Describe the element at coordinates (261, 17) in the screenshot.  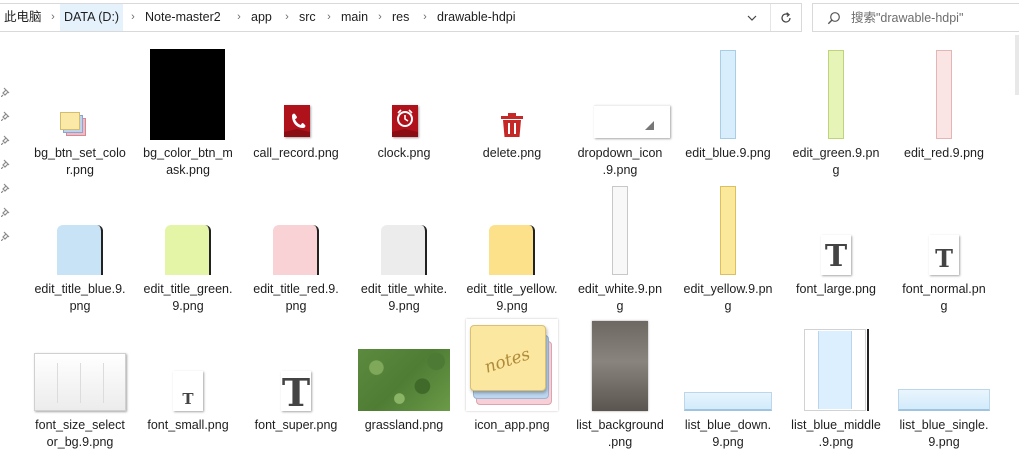
I see `breadcrumb-app: app` at that location.